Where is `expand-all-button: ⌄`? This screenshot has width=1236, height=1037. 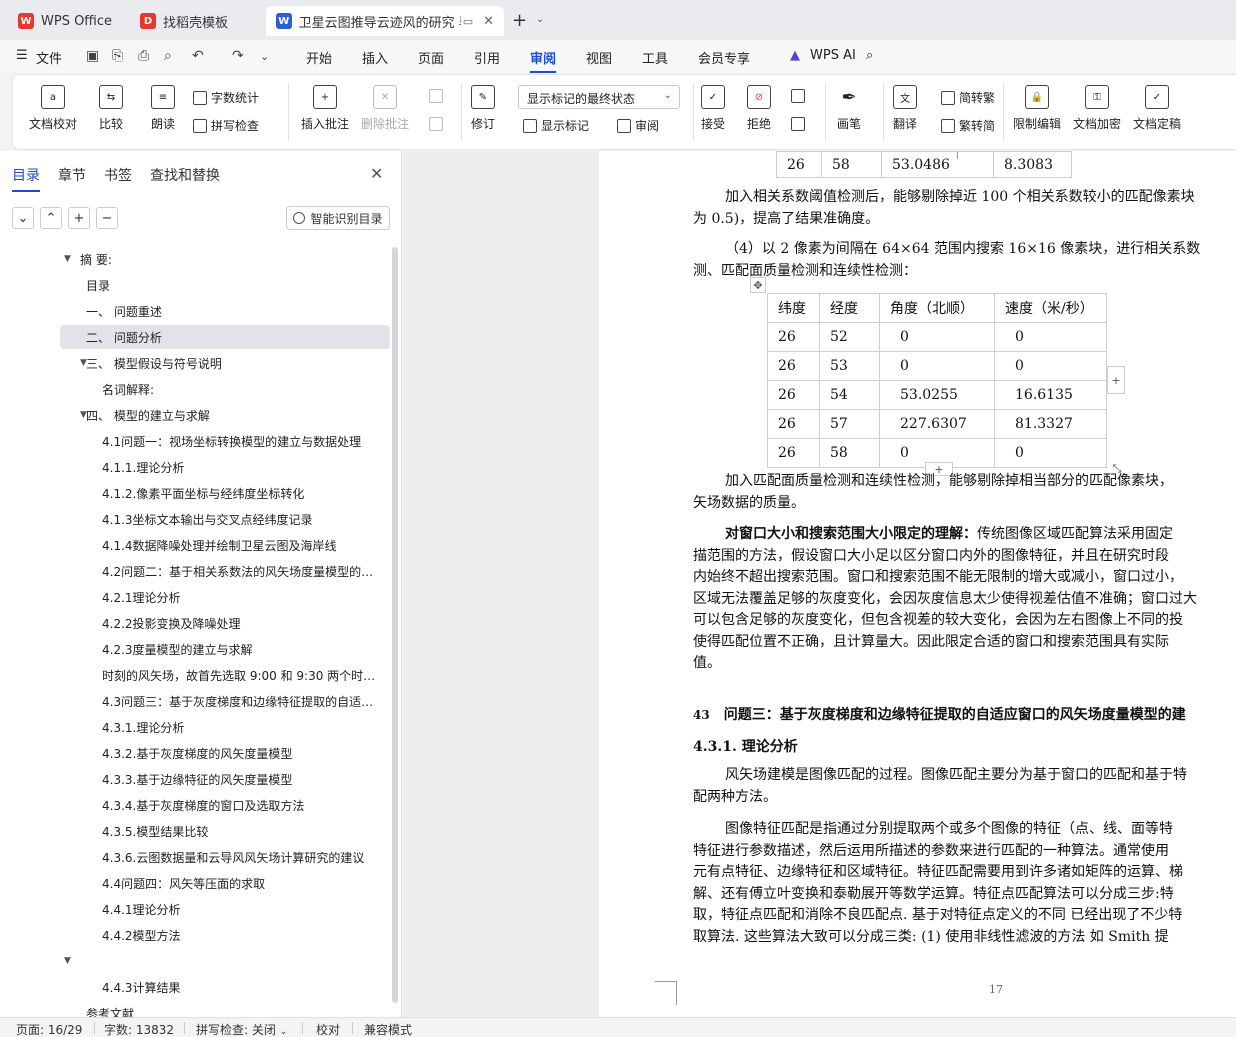 expand-all-button: ⌄ is located at coordinates (23, 218).